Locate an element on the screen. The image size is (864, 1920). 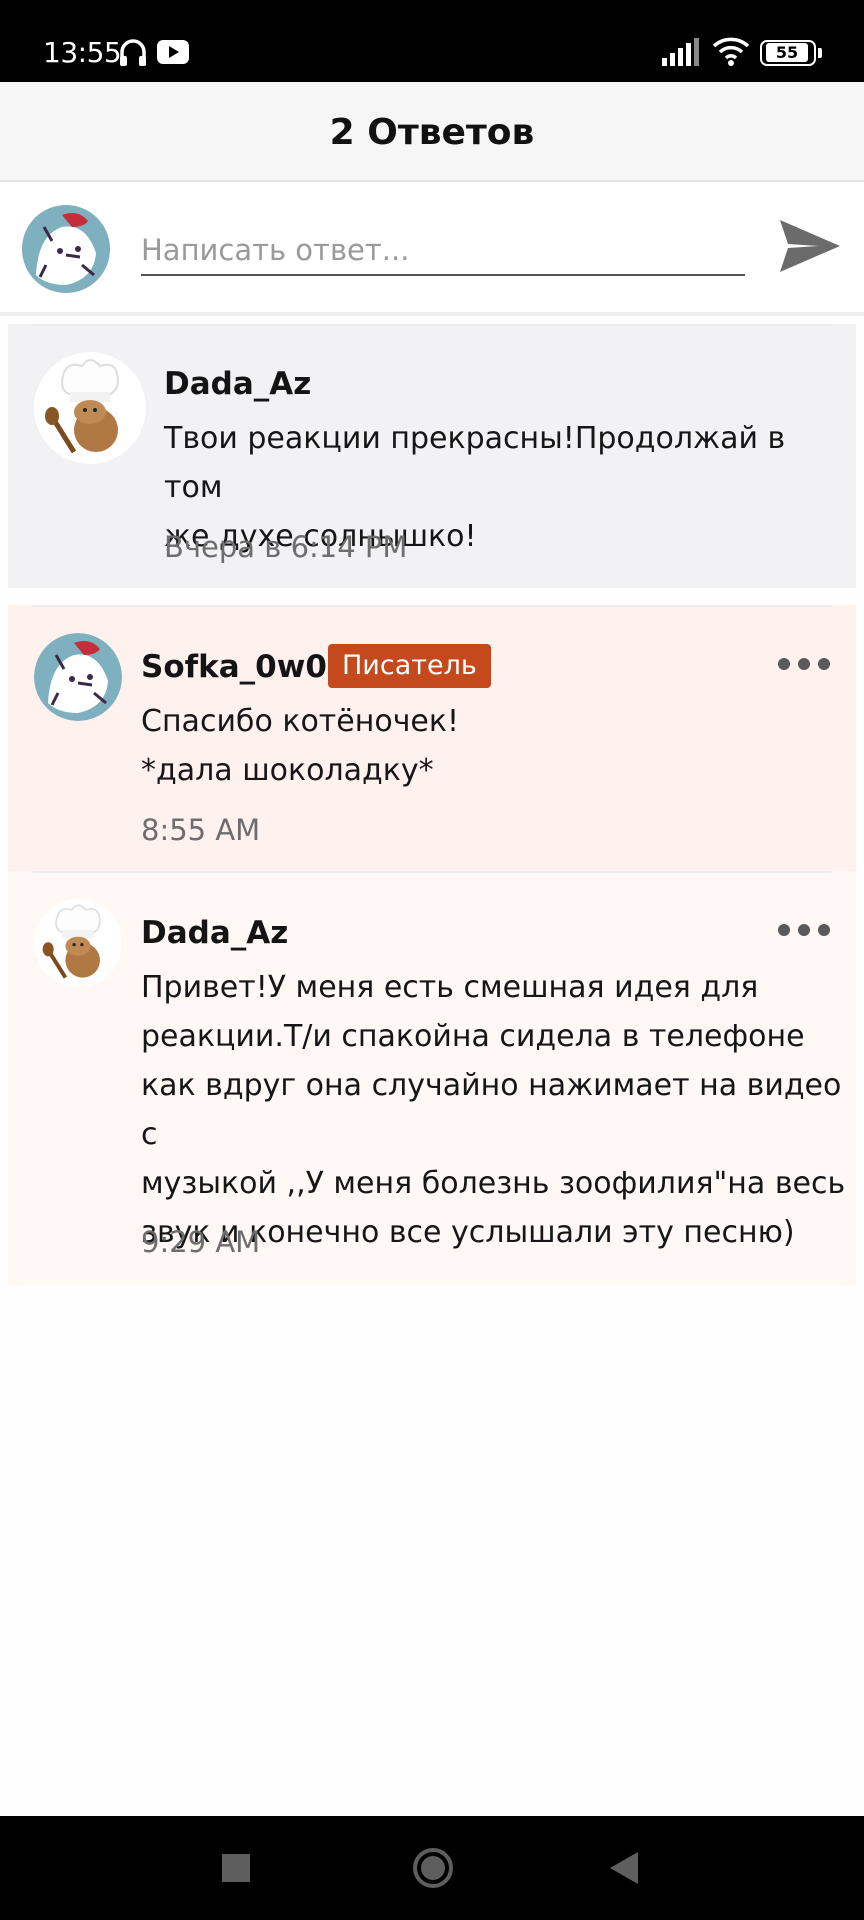
recent-apps-icon is located at coordinates (236, 1868).